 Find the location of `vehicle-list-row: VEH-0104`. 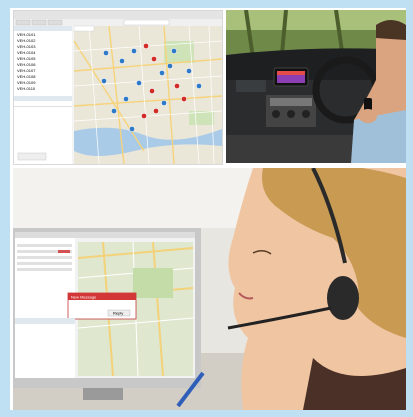

vehicle-list-row: VEH-0104 is located at coordinates (26, 52).